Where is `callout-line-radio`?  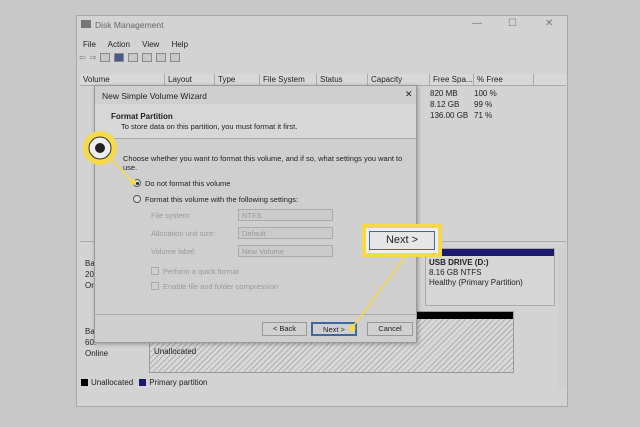 callout-line-radio is located at coordinates (121, 170).